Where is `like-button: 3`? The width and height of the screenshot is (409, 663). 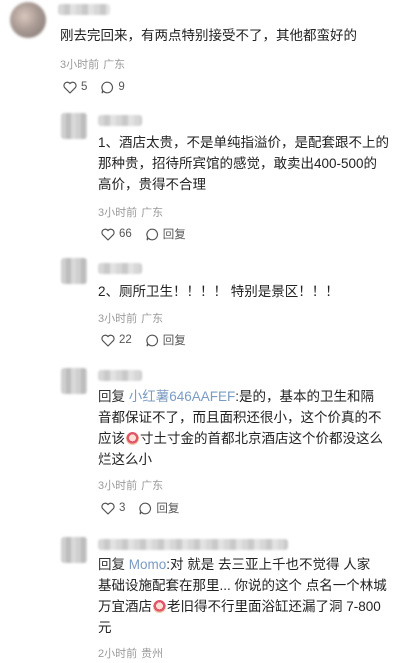 like-button: 3 is located at coordinates (113, 508).